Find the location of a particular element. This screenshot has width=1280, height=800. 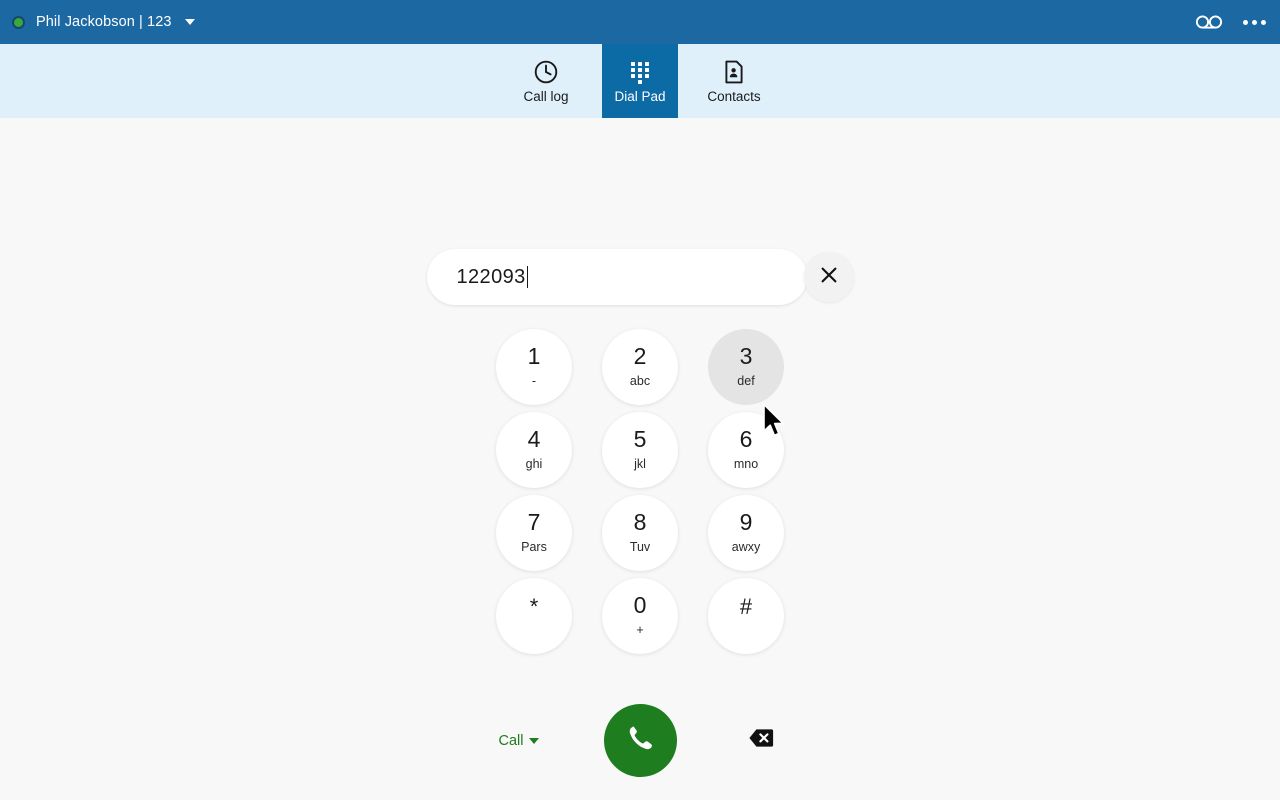

header-actions is located at coordinates (1230, 22).